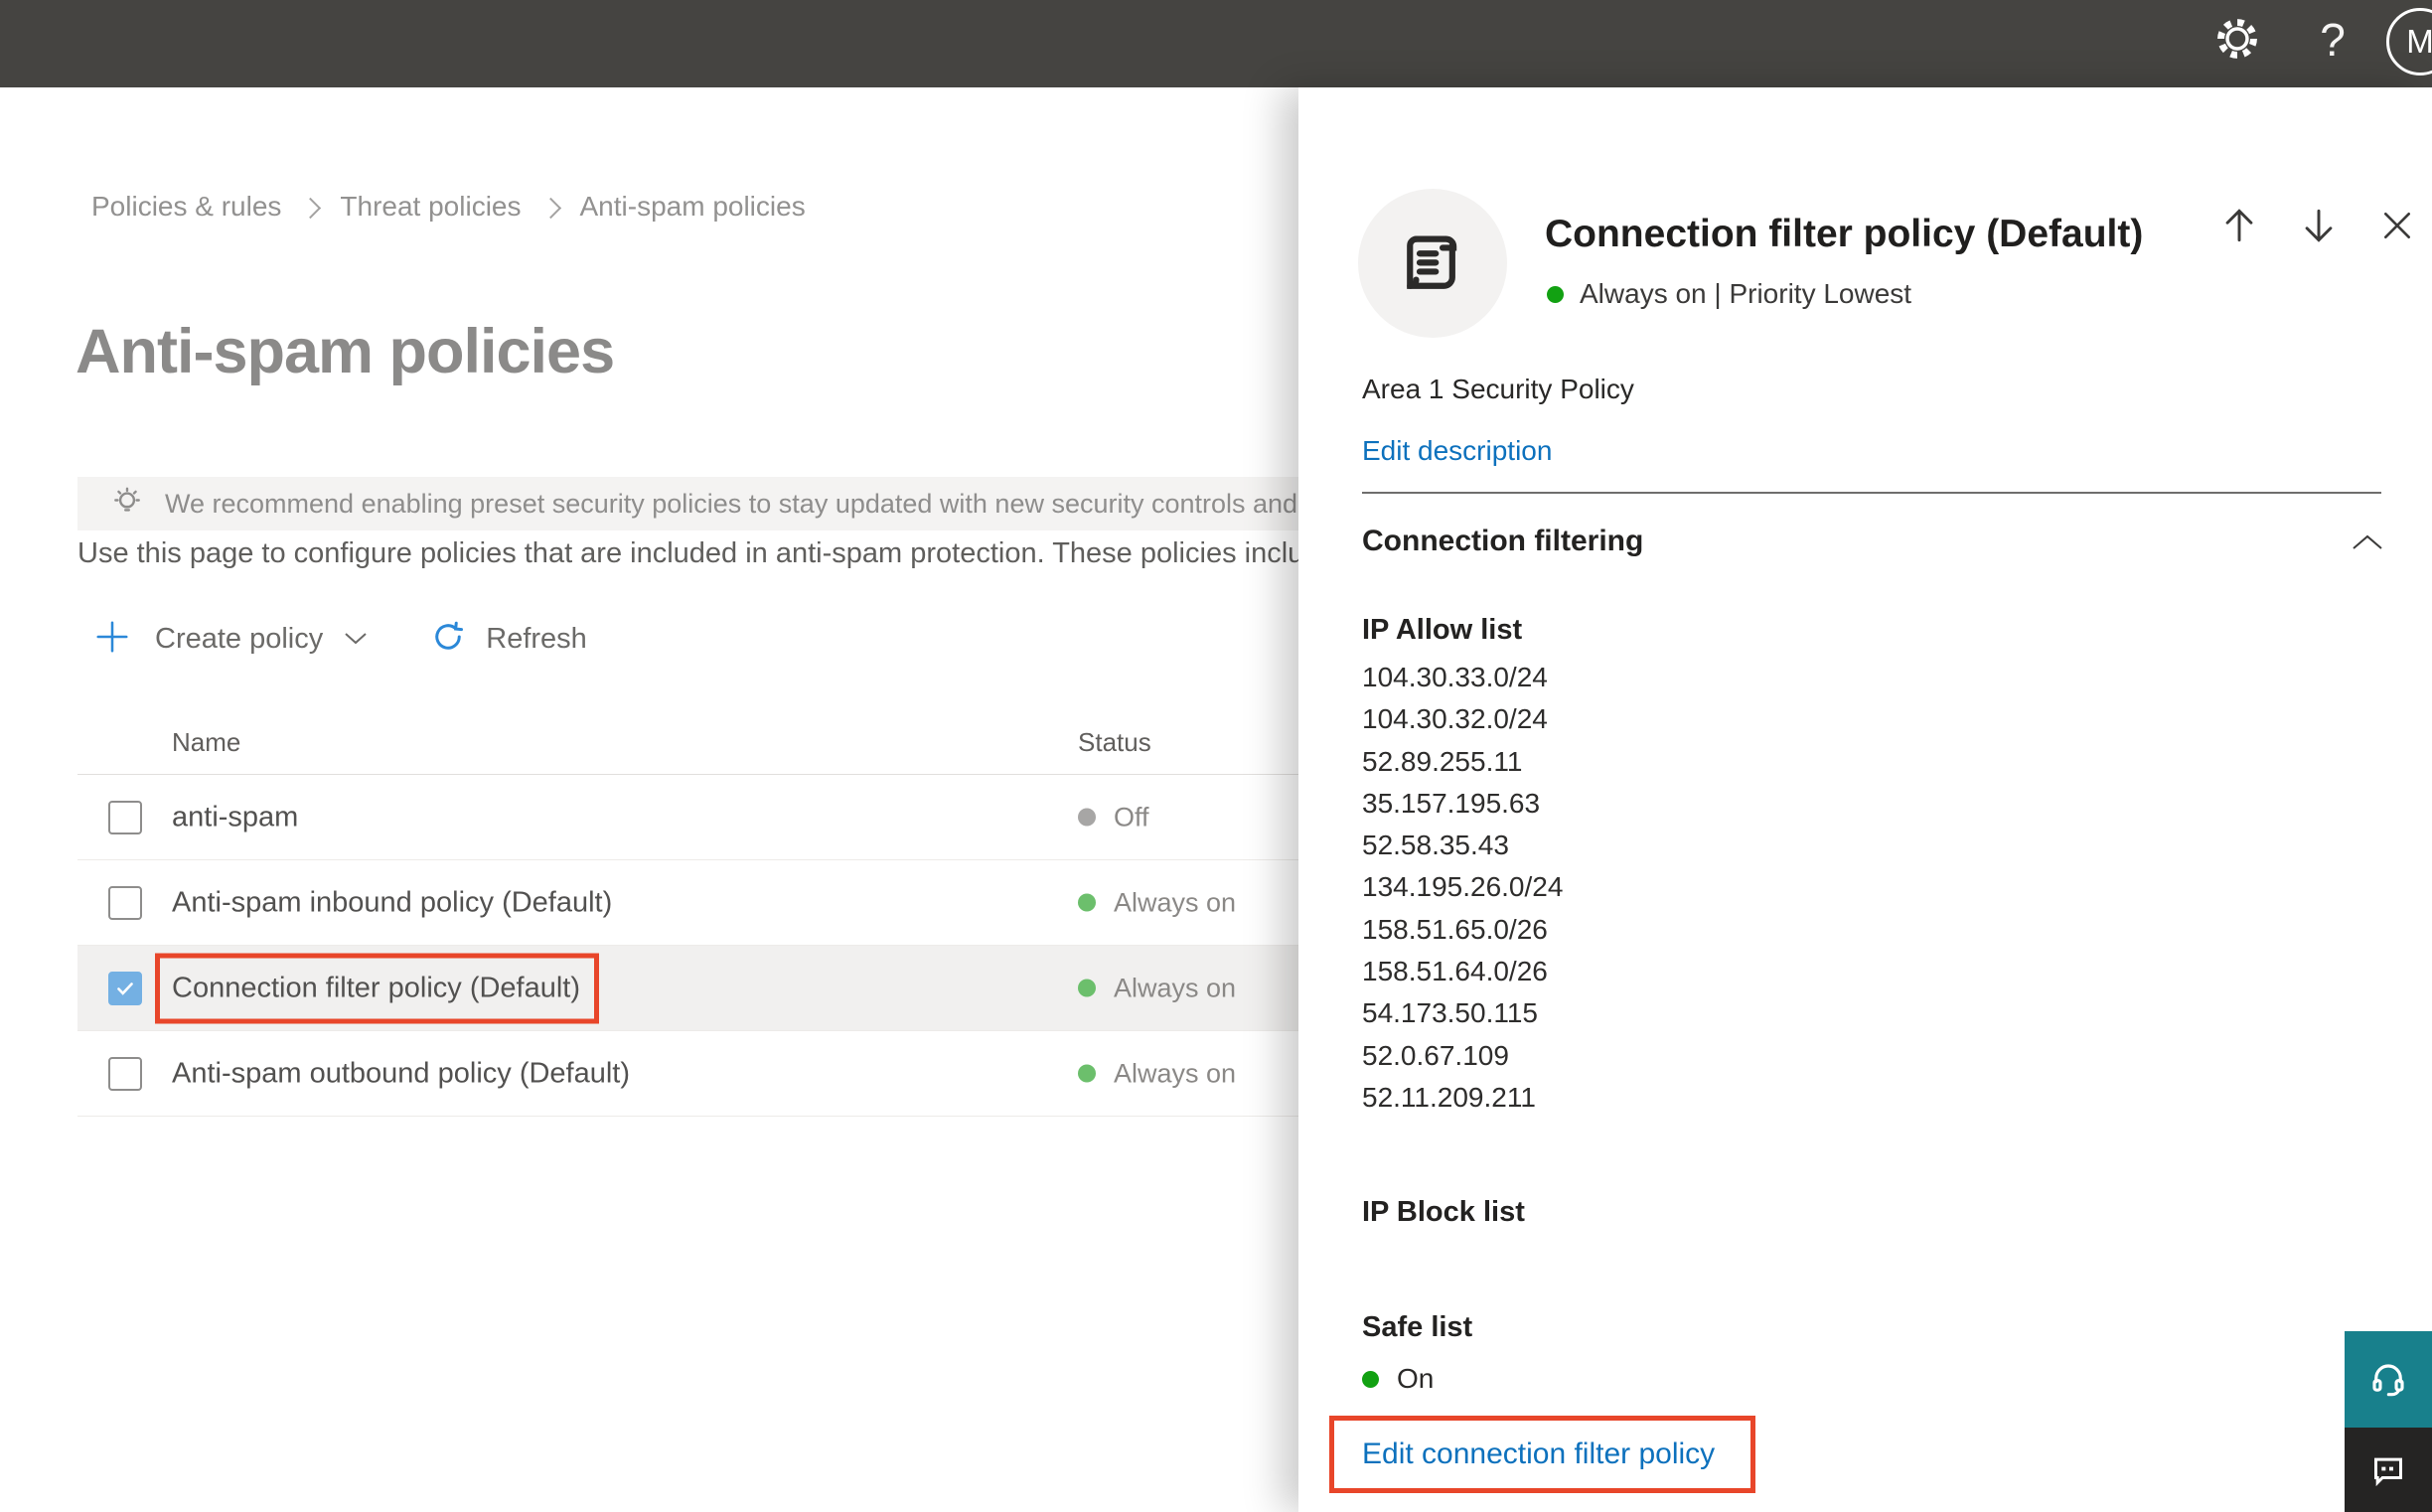 The width and height of the screenshot is (2432, 1512). What do you see at coordinates (1498, 389) in the screenshot?
I see `policy-description: Area 1 Security Policy` at bounding box center [1498, 389].